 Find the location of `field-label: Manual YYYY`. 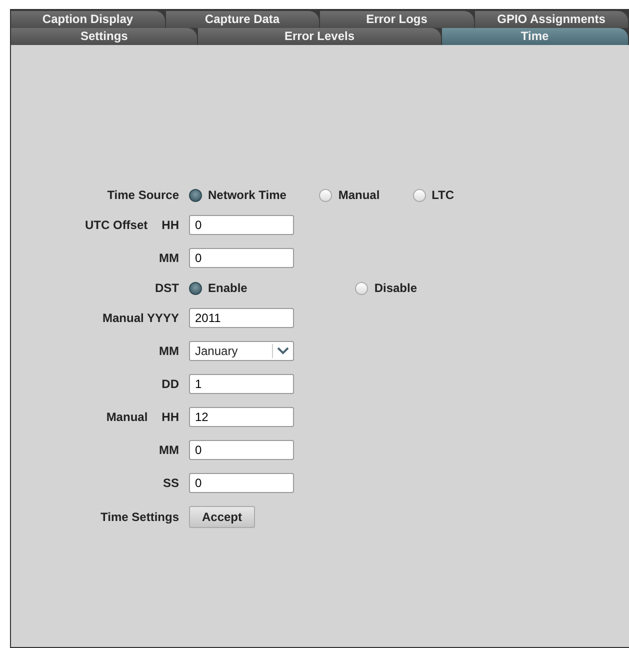

field-label: Manual YYYY is located at coordinates (140, 318).